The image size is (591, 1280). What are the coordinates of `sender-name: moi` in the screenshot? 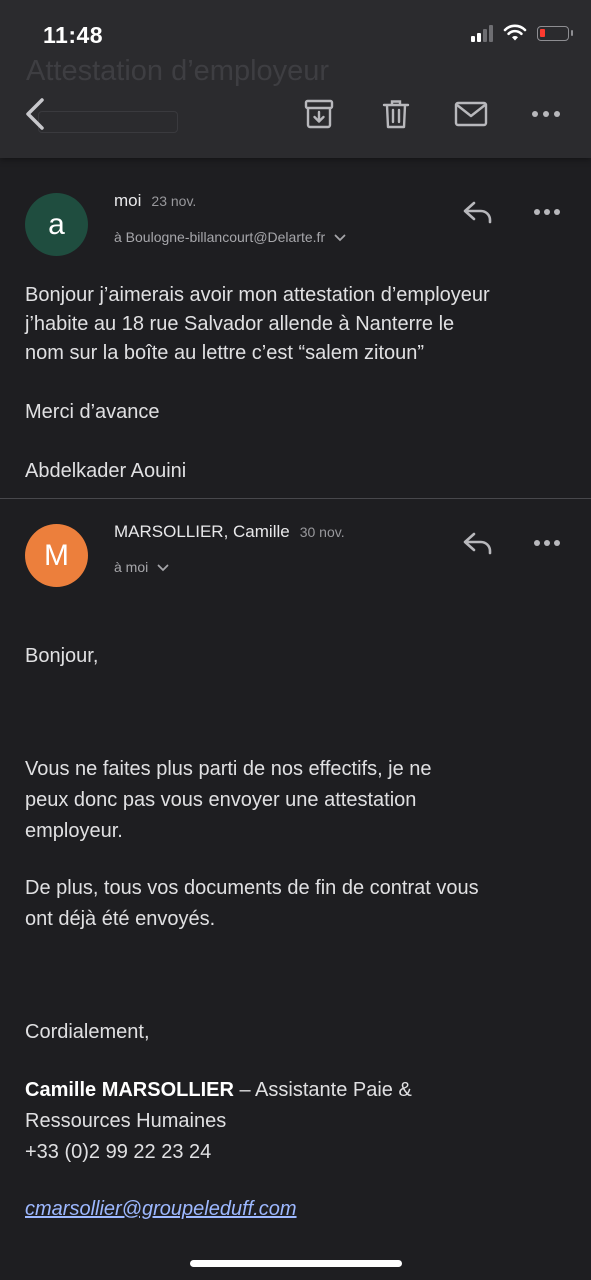 It's located at (128, 200).